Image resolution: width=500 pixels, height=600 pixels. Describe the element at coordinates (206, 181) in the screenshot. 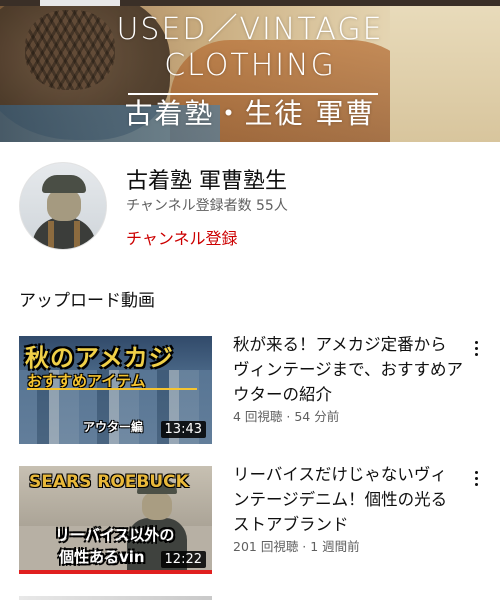

I see `channel-name: 古着塾 軍曹塾生` at that location.